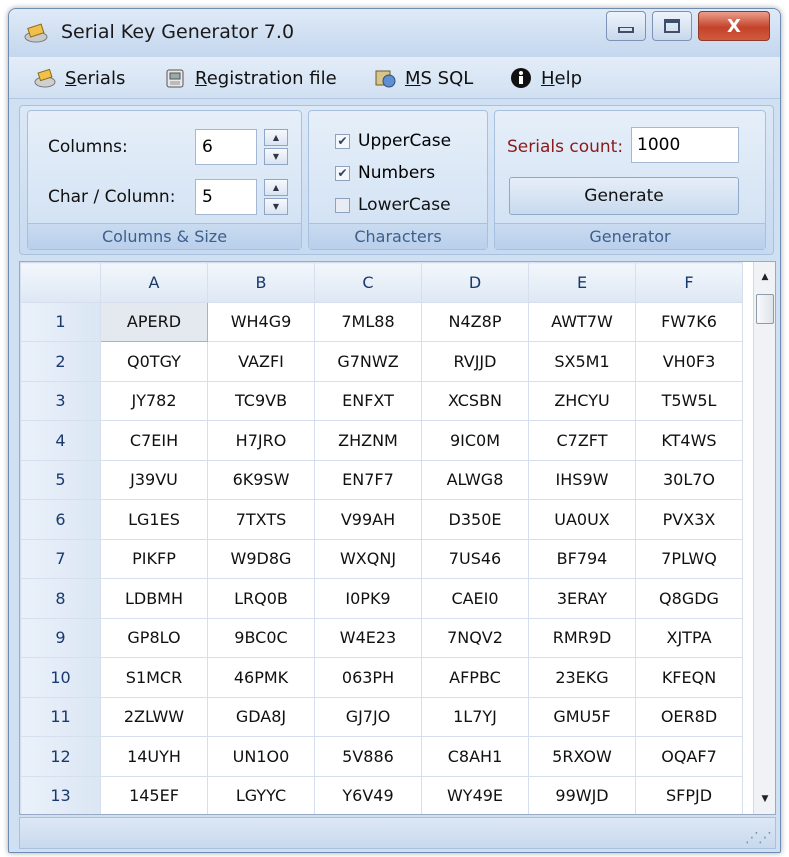 This screenshot has width=789, height=857. What do you see at coordinates (689, 598) in the screenshot?
I see `grid-cell: Q8GDG` at bounding box center [689, 598].